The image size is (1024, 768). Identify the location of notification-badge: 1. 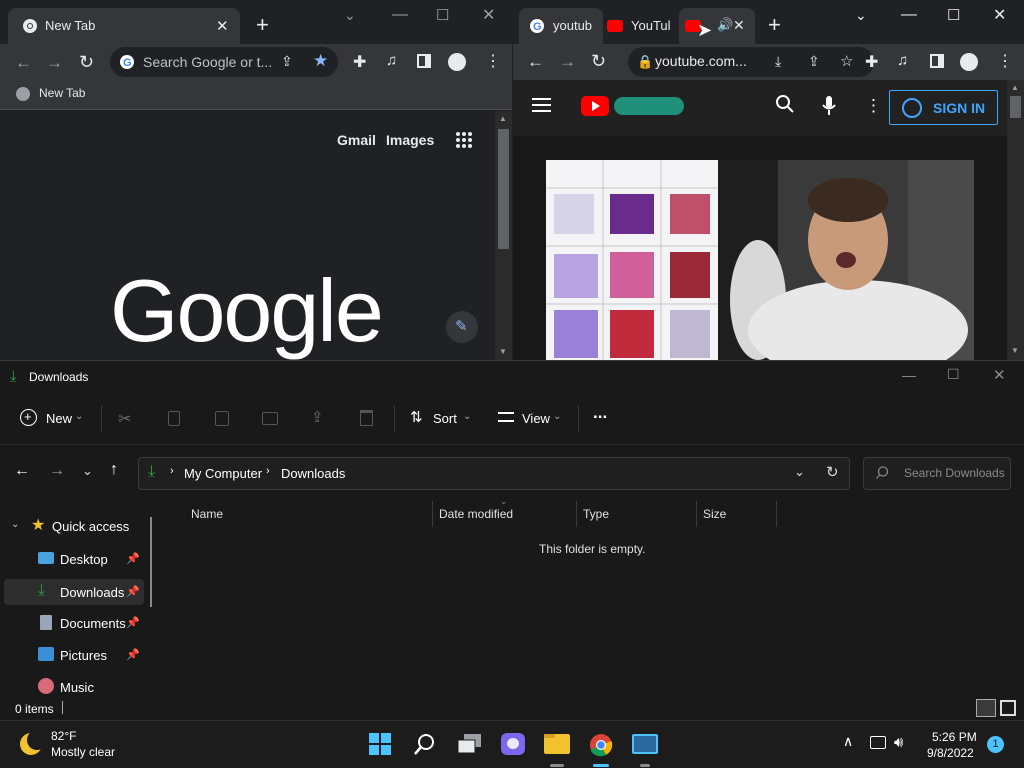
(995, 744).